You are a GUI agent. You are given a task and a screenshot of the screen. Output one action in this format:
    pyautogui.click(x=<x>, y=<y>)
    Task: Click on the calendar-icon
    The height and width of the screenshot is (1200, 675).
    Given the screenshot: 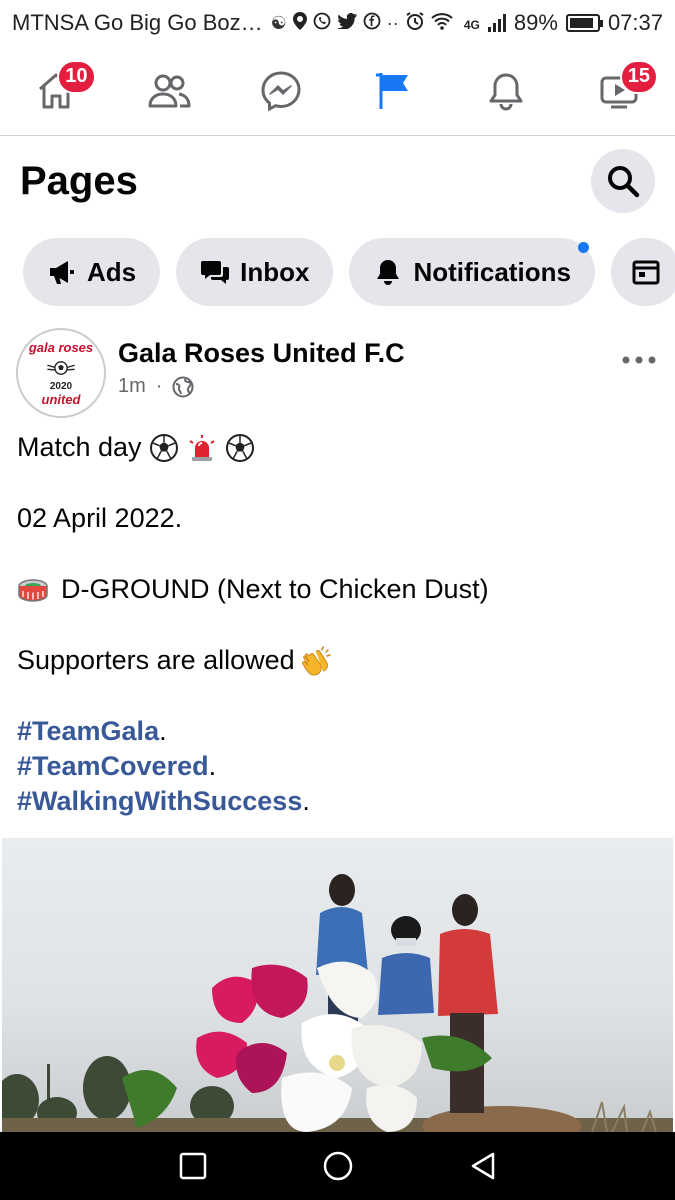 What is the action you would take?
    pyautogui.click(x=646, y=272)
    